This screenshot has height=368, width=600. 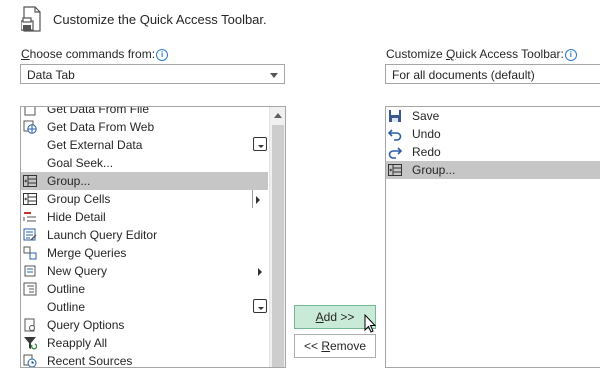 What do you see at coordinates (160, 19) in the screenshot?
I see `dialog-title: Customize the Quick Access Toolbar.` at bounding box center [160, 19].